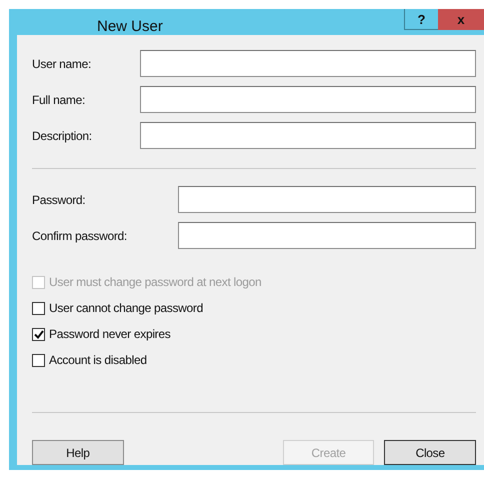 This screenshot has height=485, width=484. I want to click on checkmark-icon, so click(39, 334).